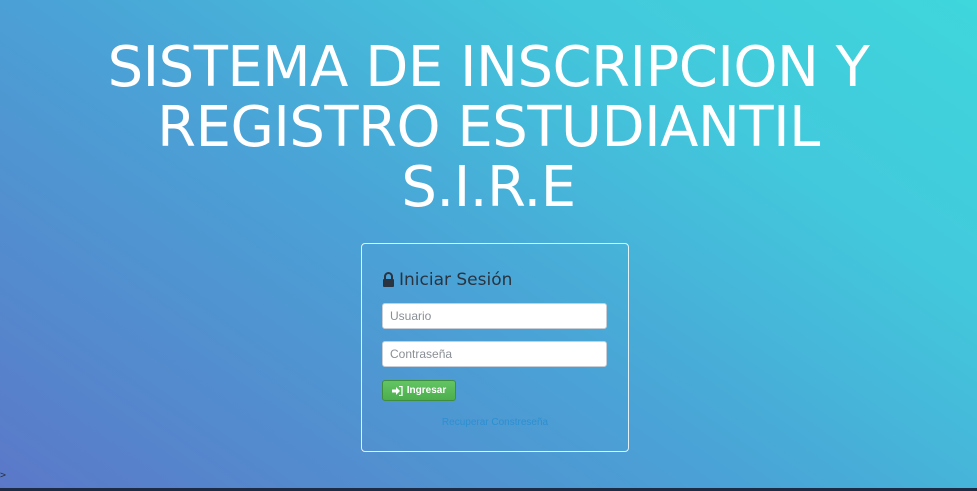 The image size is (977, 491). Describe the element at coordinates (397, 390) in the screenshot. I see `sign-in-icon` at that location.